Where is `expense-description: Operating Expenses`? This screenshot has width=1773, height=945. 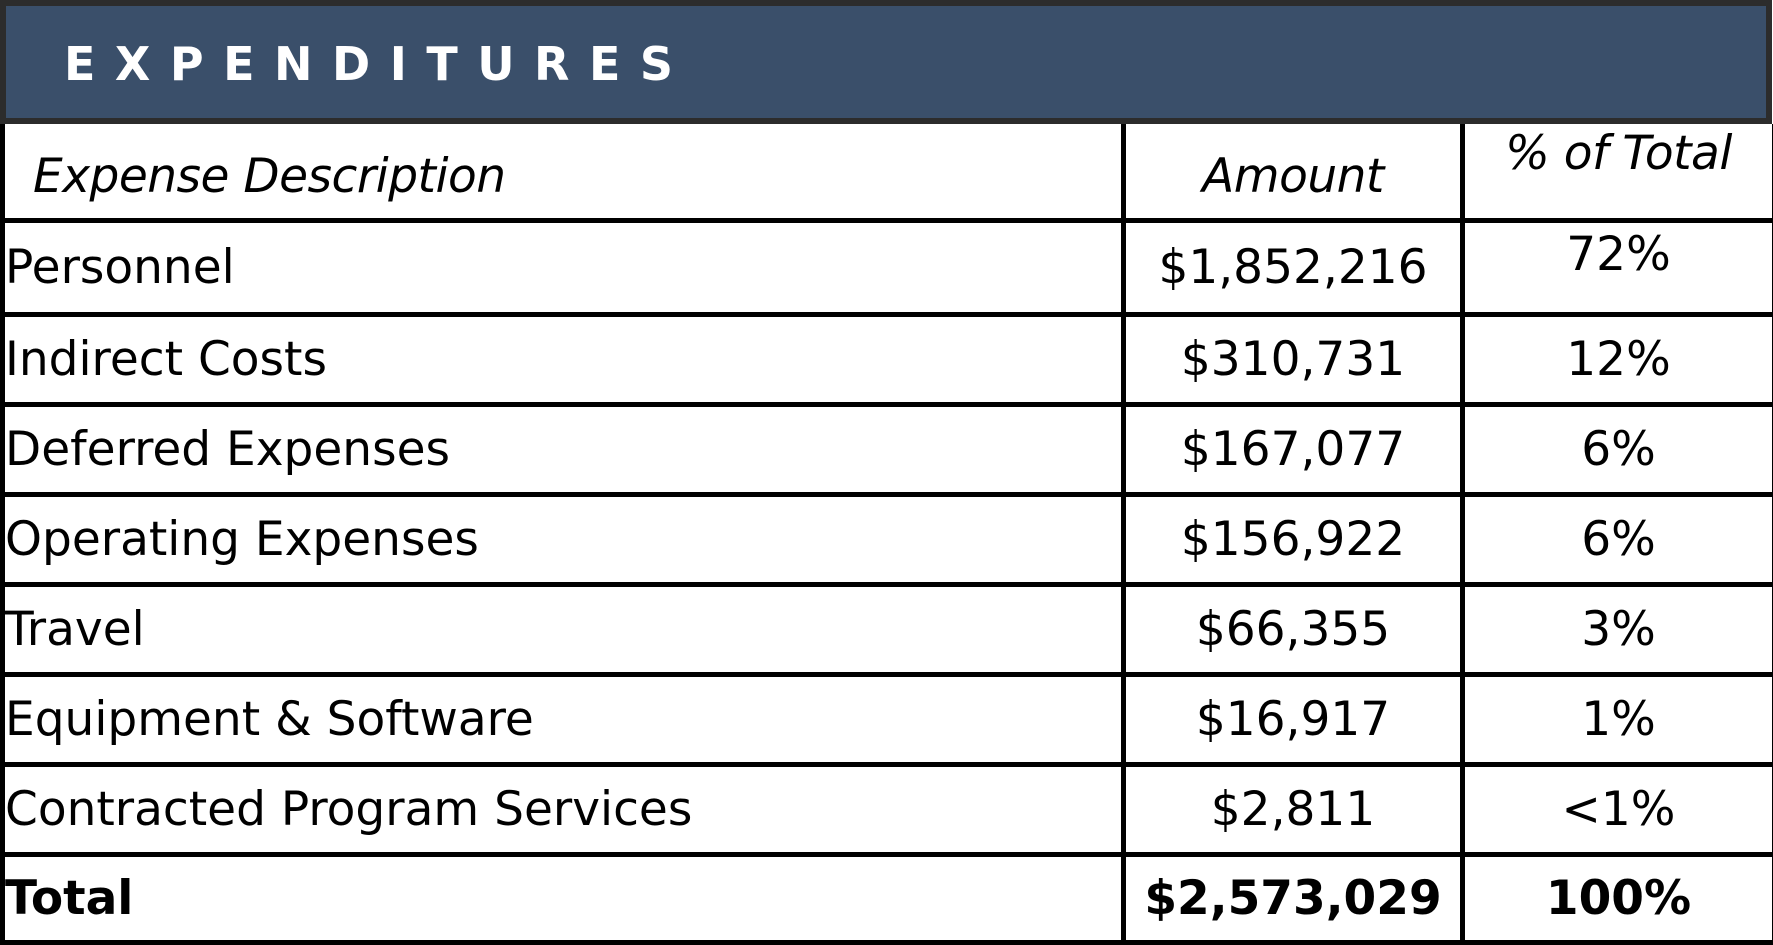
expense-description: Operating Expenses is located at coordinates (563, 540).